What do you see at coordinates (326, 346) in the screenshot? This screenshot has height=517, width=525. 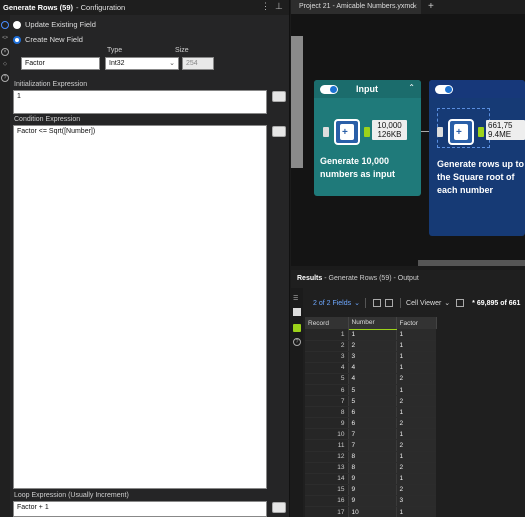 I see `record-cell: 2` at bounding box center [326, 346].